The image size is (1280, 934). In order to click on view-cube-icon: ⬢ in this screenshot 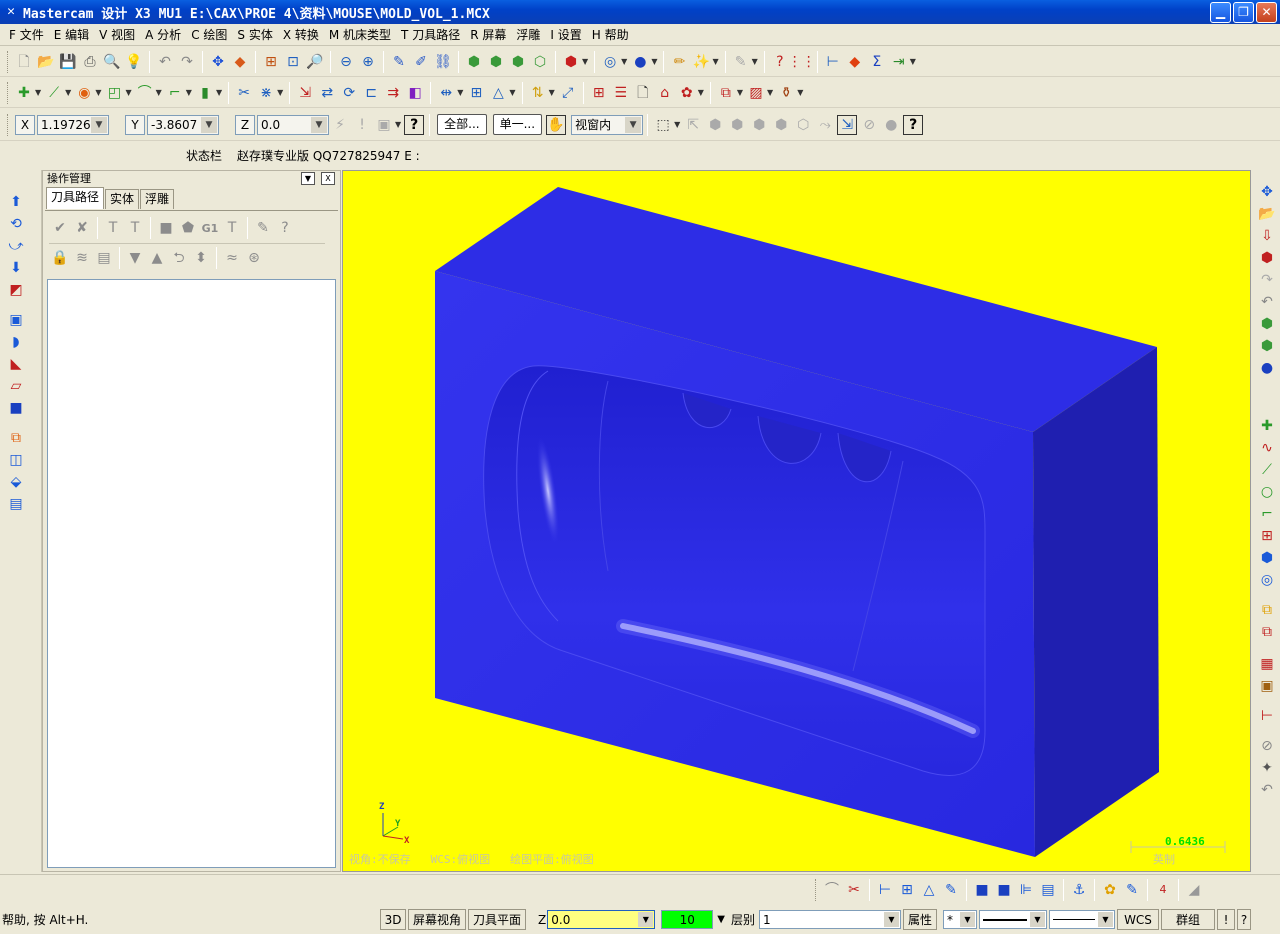, I will do `click(571, 62)`.